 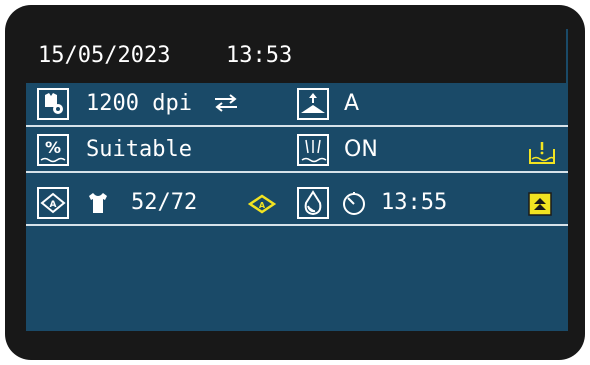 What do you see at coordinates (414, 202) in the screenshot?
I see `finish-time-text: 13:55` at bounding box center [414, 202].